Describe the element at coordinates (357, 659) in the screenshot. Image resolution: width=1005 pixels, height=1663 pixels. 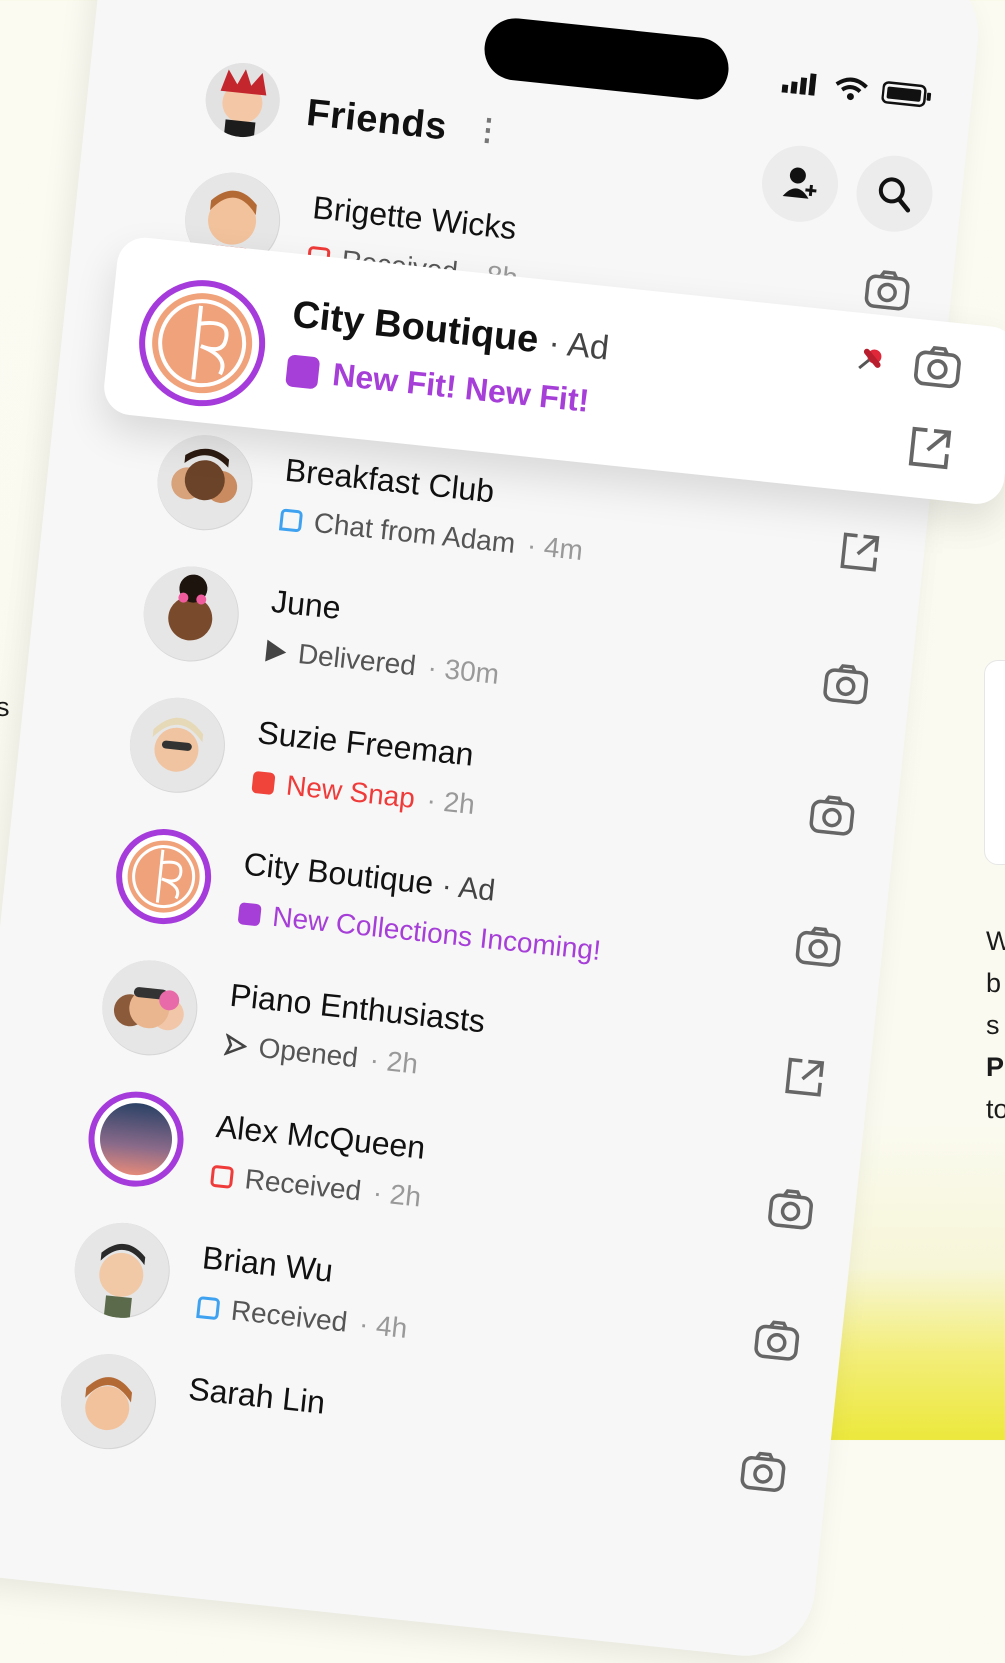
I see `status-text: Delivered` at that location.